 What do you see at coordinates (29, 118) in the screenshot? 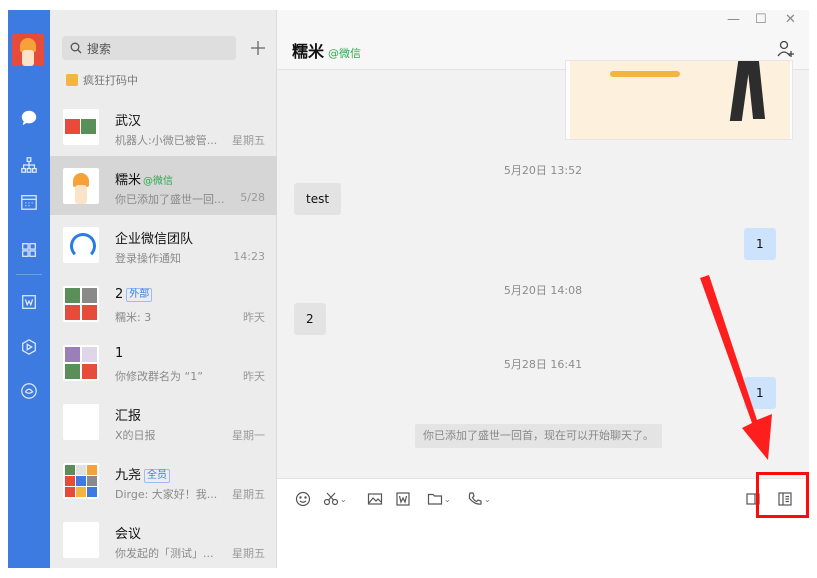
I see `chat-icon` at bounding box center [29, 118].